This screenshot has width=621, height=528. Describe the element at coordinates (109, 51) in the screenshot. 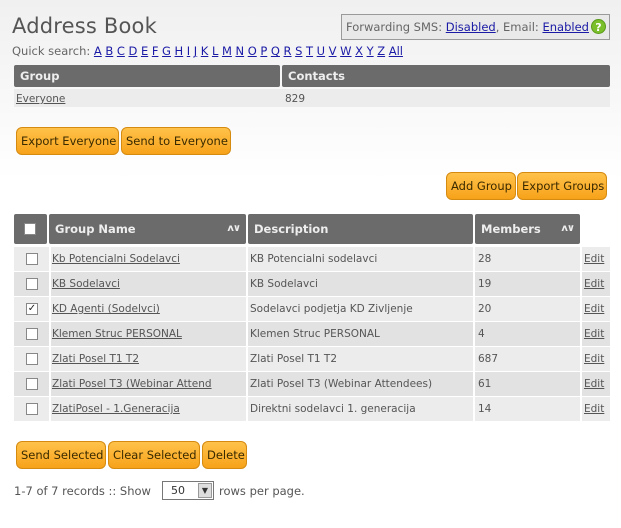

I see `quick-search-letter: B` at that location.